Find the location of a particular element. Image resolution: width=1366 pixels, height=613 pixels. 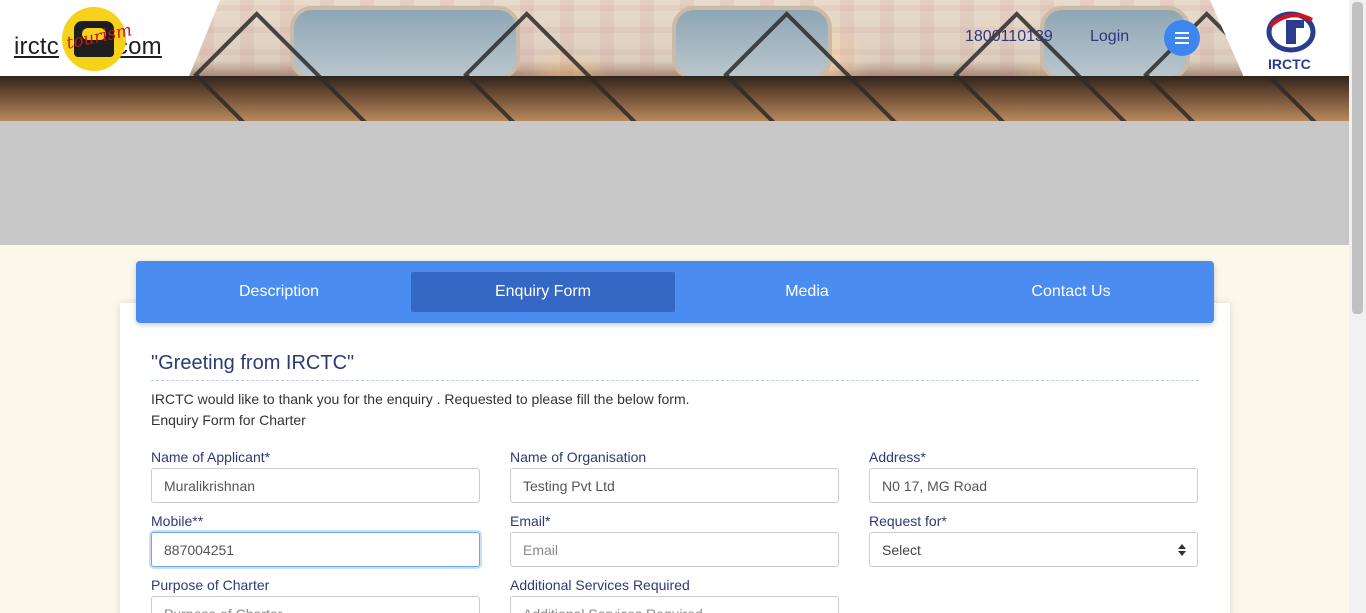

menu-button is located at coordinates (1182, 38).